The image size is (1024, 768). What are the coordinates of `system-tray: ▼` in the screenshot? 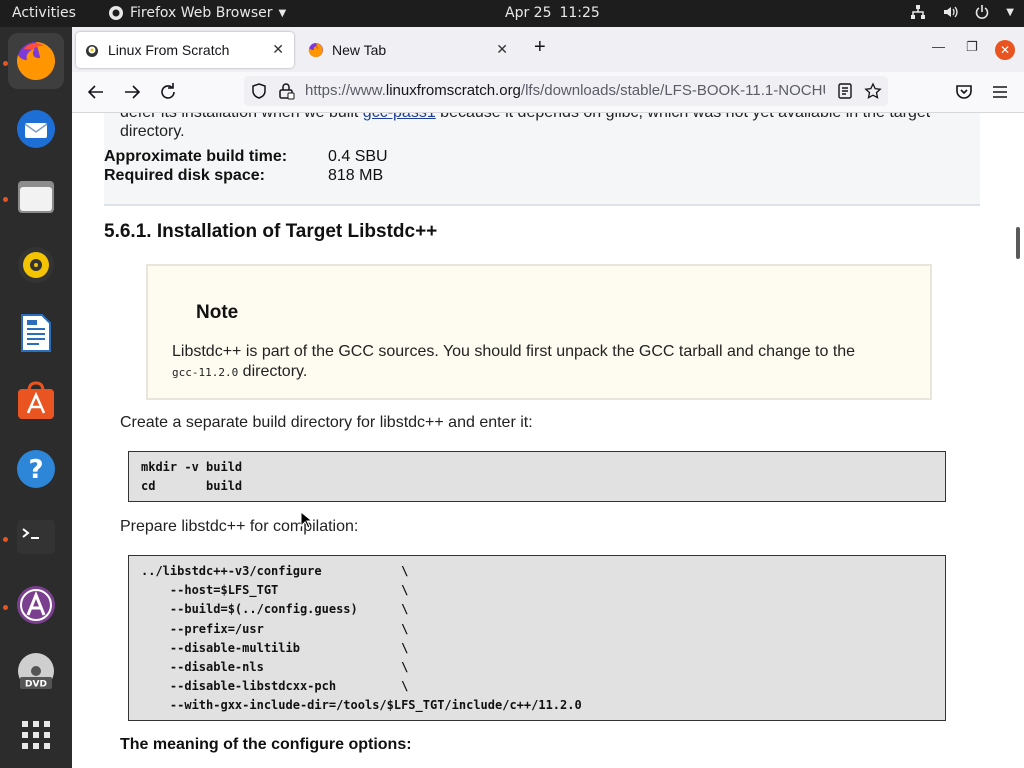 It's located at (962, 12).